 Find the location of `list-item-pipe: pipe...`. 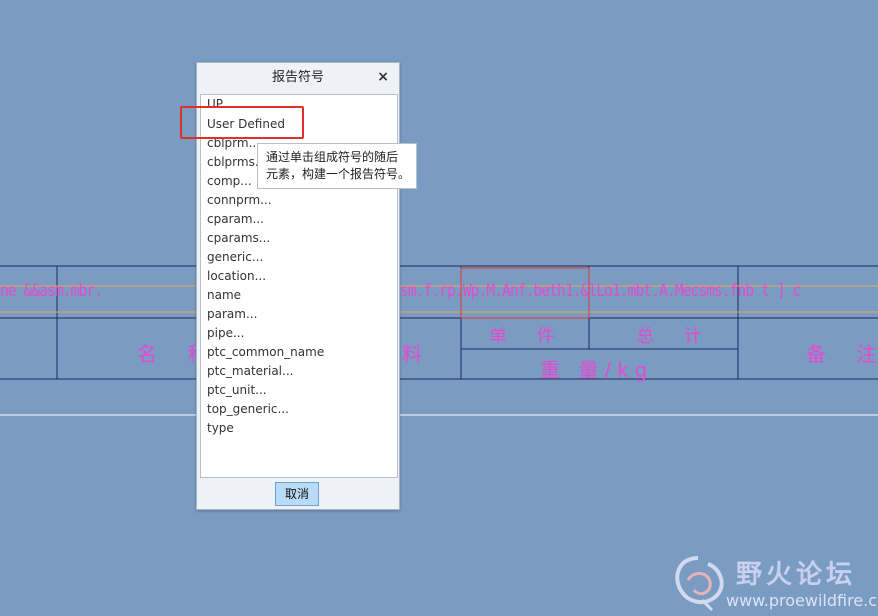

list-item-pipe: pipe... is located at coordinates (225, 333).